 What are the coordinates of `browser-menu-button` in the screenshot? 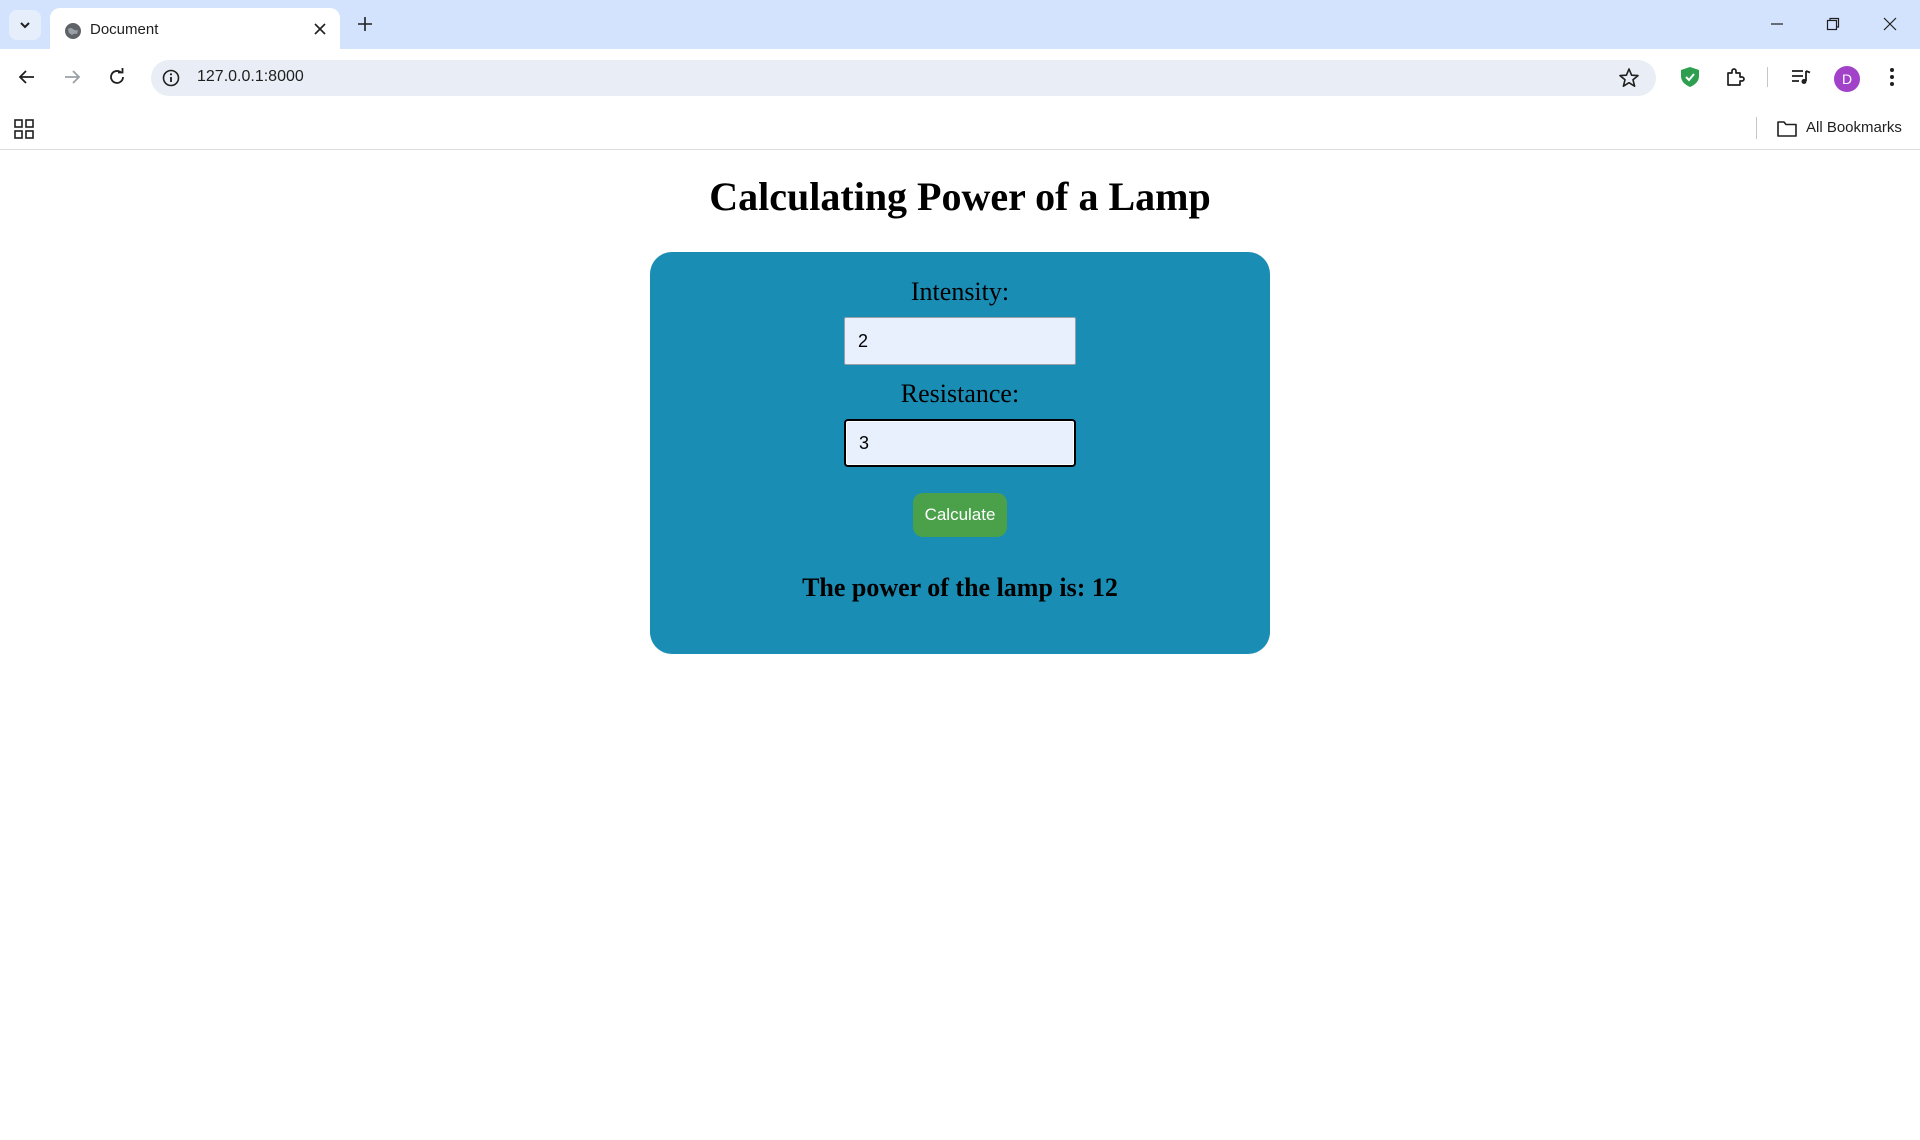 It's located at (1892, 77).